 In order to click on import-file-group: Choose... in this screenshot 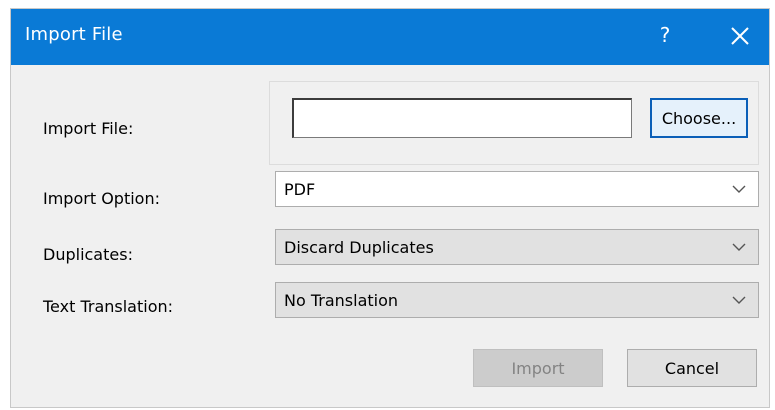, I will do `click(514, 123)`.